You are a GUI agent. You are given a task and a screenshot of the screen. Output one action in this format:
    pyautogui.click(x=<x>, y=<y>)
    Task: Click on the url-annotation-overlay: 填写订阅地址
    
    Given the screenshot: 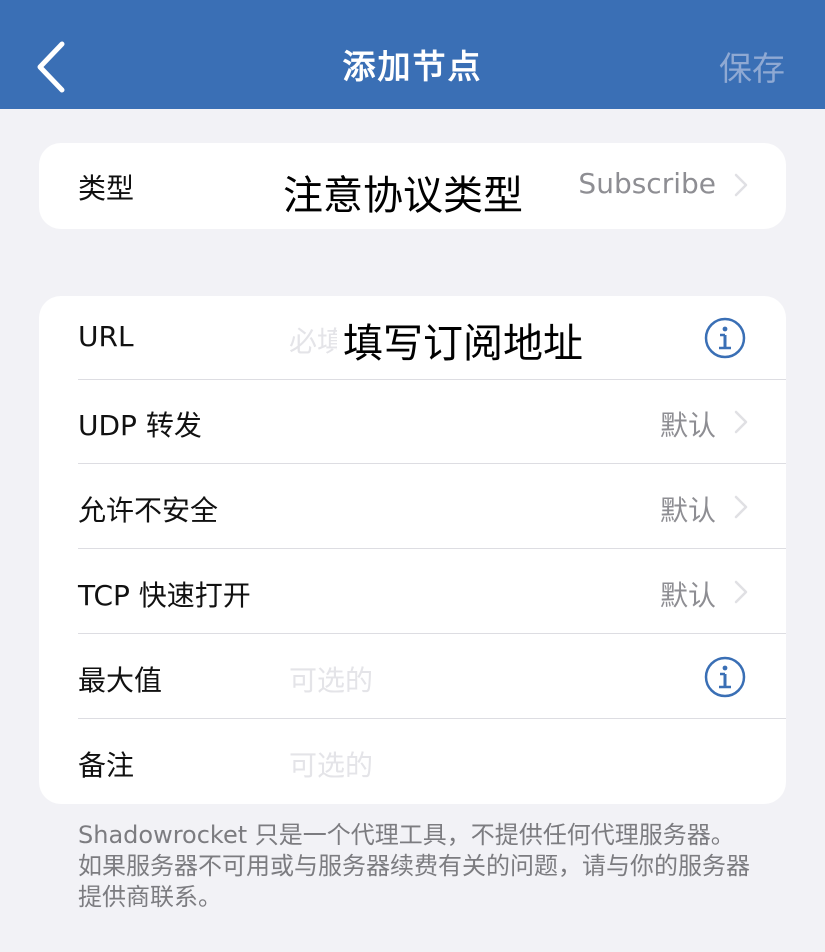 What is the action you would take?
    pyautogui.click(x=463, y=340)
    